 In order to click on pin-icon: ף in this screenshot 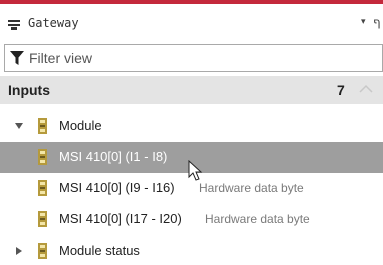, I will do `click(377, 22)`.